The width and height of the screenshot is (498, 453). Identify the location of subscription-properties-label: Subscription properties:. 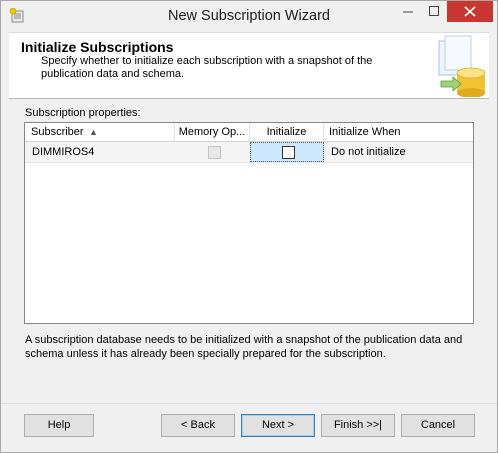
(83, 113).